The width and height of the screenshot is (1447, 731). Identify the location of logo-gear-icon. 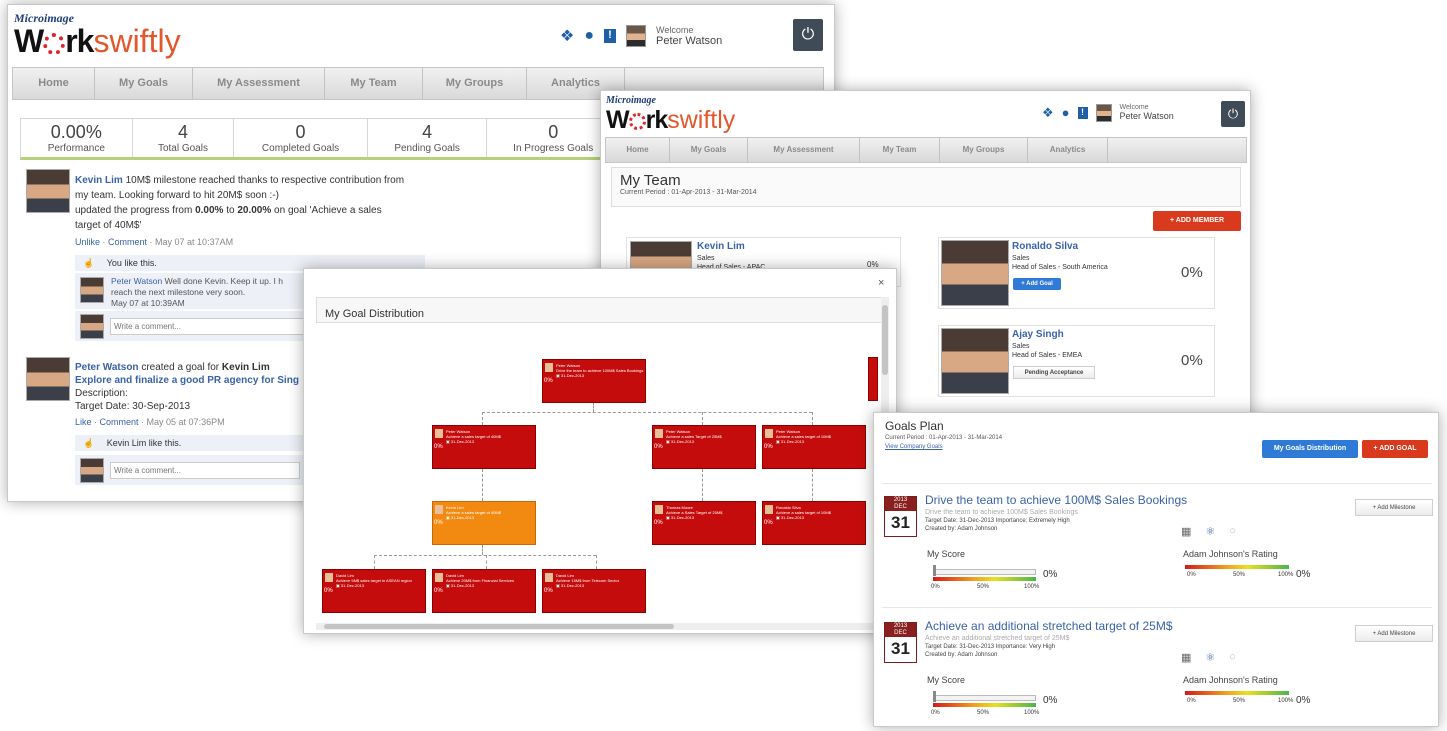
(637, 121).